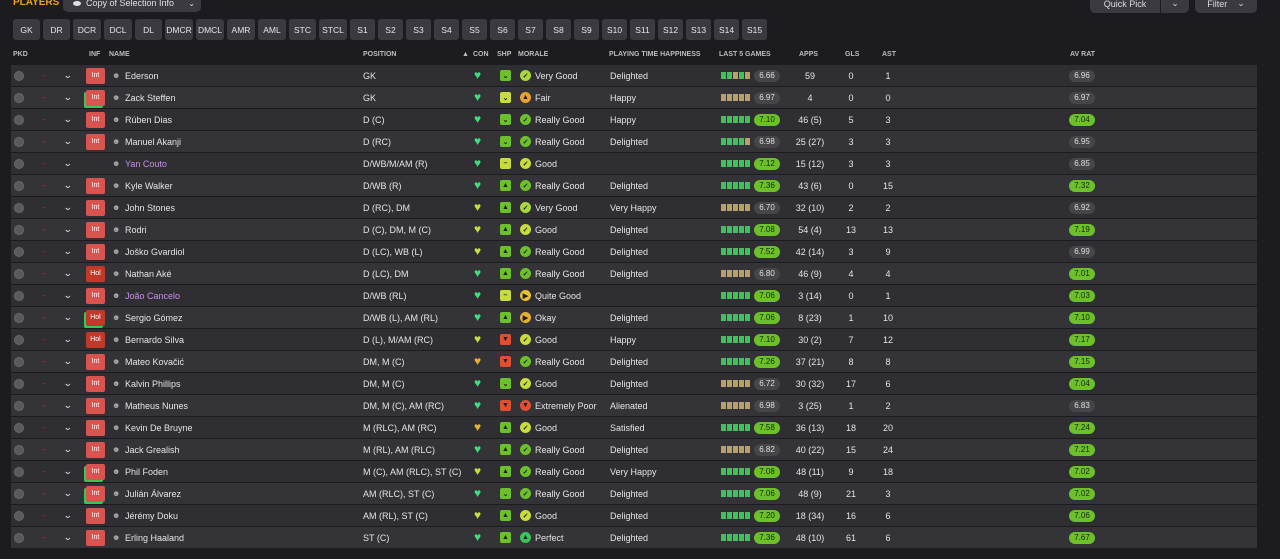 The image size is (1280, 559). Describe the element at coordinates (474, 29) in the screenshot. I see `position-filter-s5: S5` at that location.